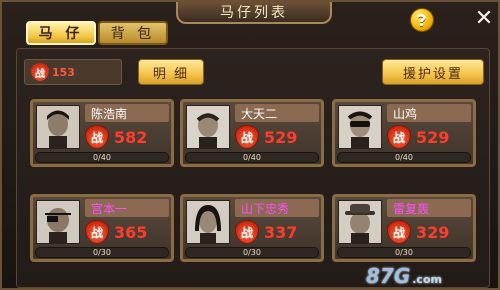 Image resolution: width=500 pixels, height=290 pixels. Describe the element at coordinates (254, 13) in the screenshot. I see `window-title: 马仔列表` at that location.